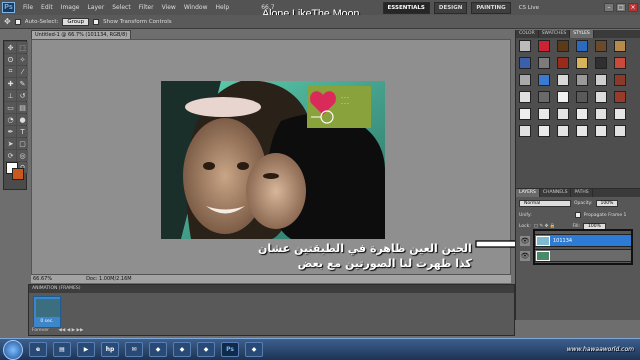  I want to click on brush-tool-icon: ✎, so click(22, 83).